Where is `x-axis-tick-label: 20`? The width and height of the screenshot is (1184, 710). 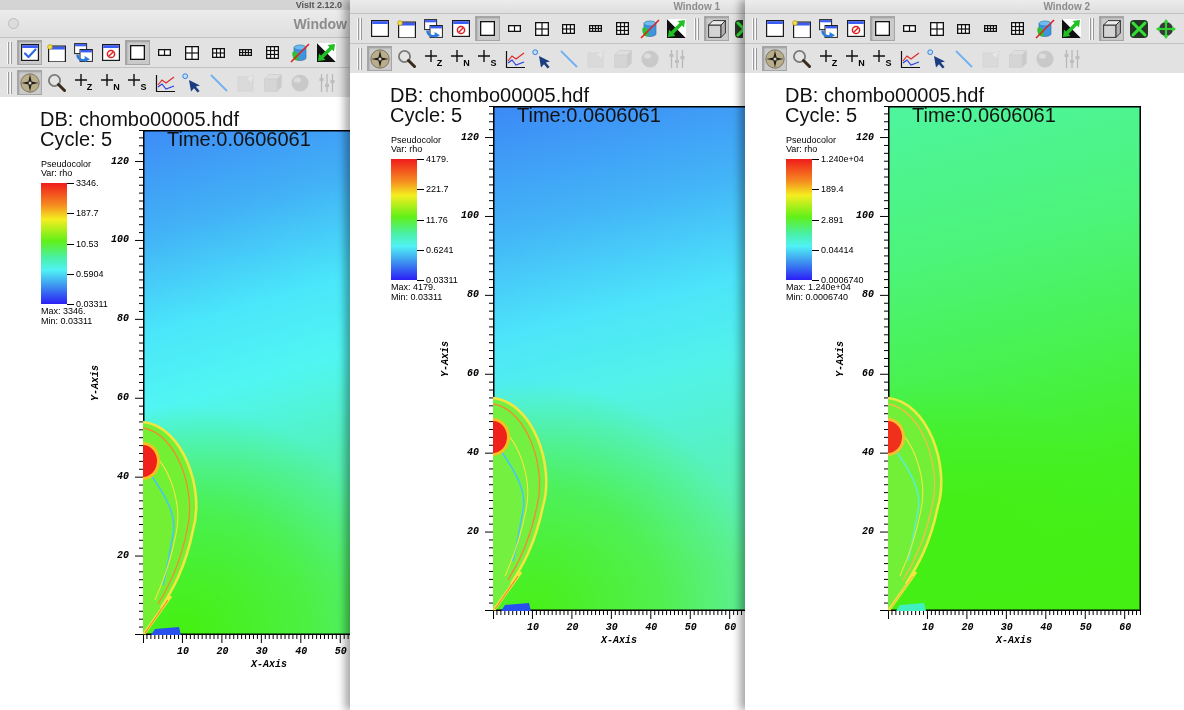 x-axis-tick-label: 20 is located at coordinates (222, 652).